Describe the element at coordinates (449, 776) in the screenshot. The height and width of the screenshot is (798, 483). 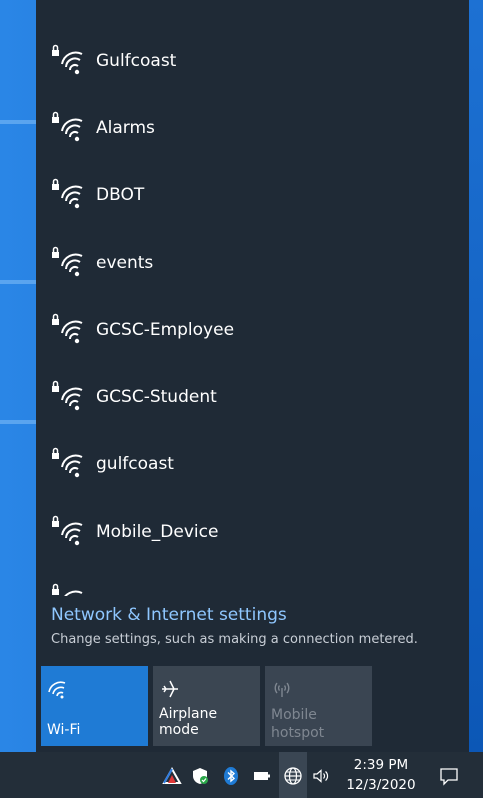
I see `notifications-icon` at that location.